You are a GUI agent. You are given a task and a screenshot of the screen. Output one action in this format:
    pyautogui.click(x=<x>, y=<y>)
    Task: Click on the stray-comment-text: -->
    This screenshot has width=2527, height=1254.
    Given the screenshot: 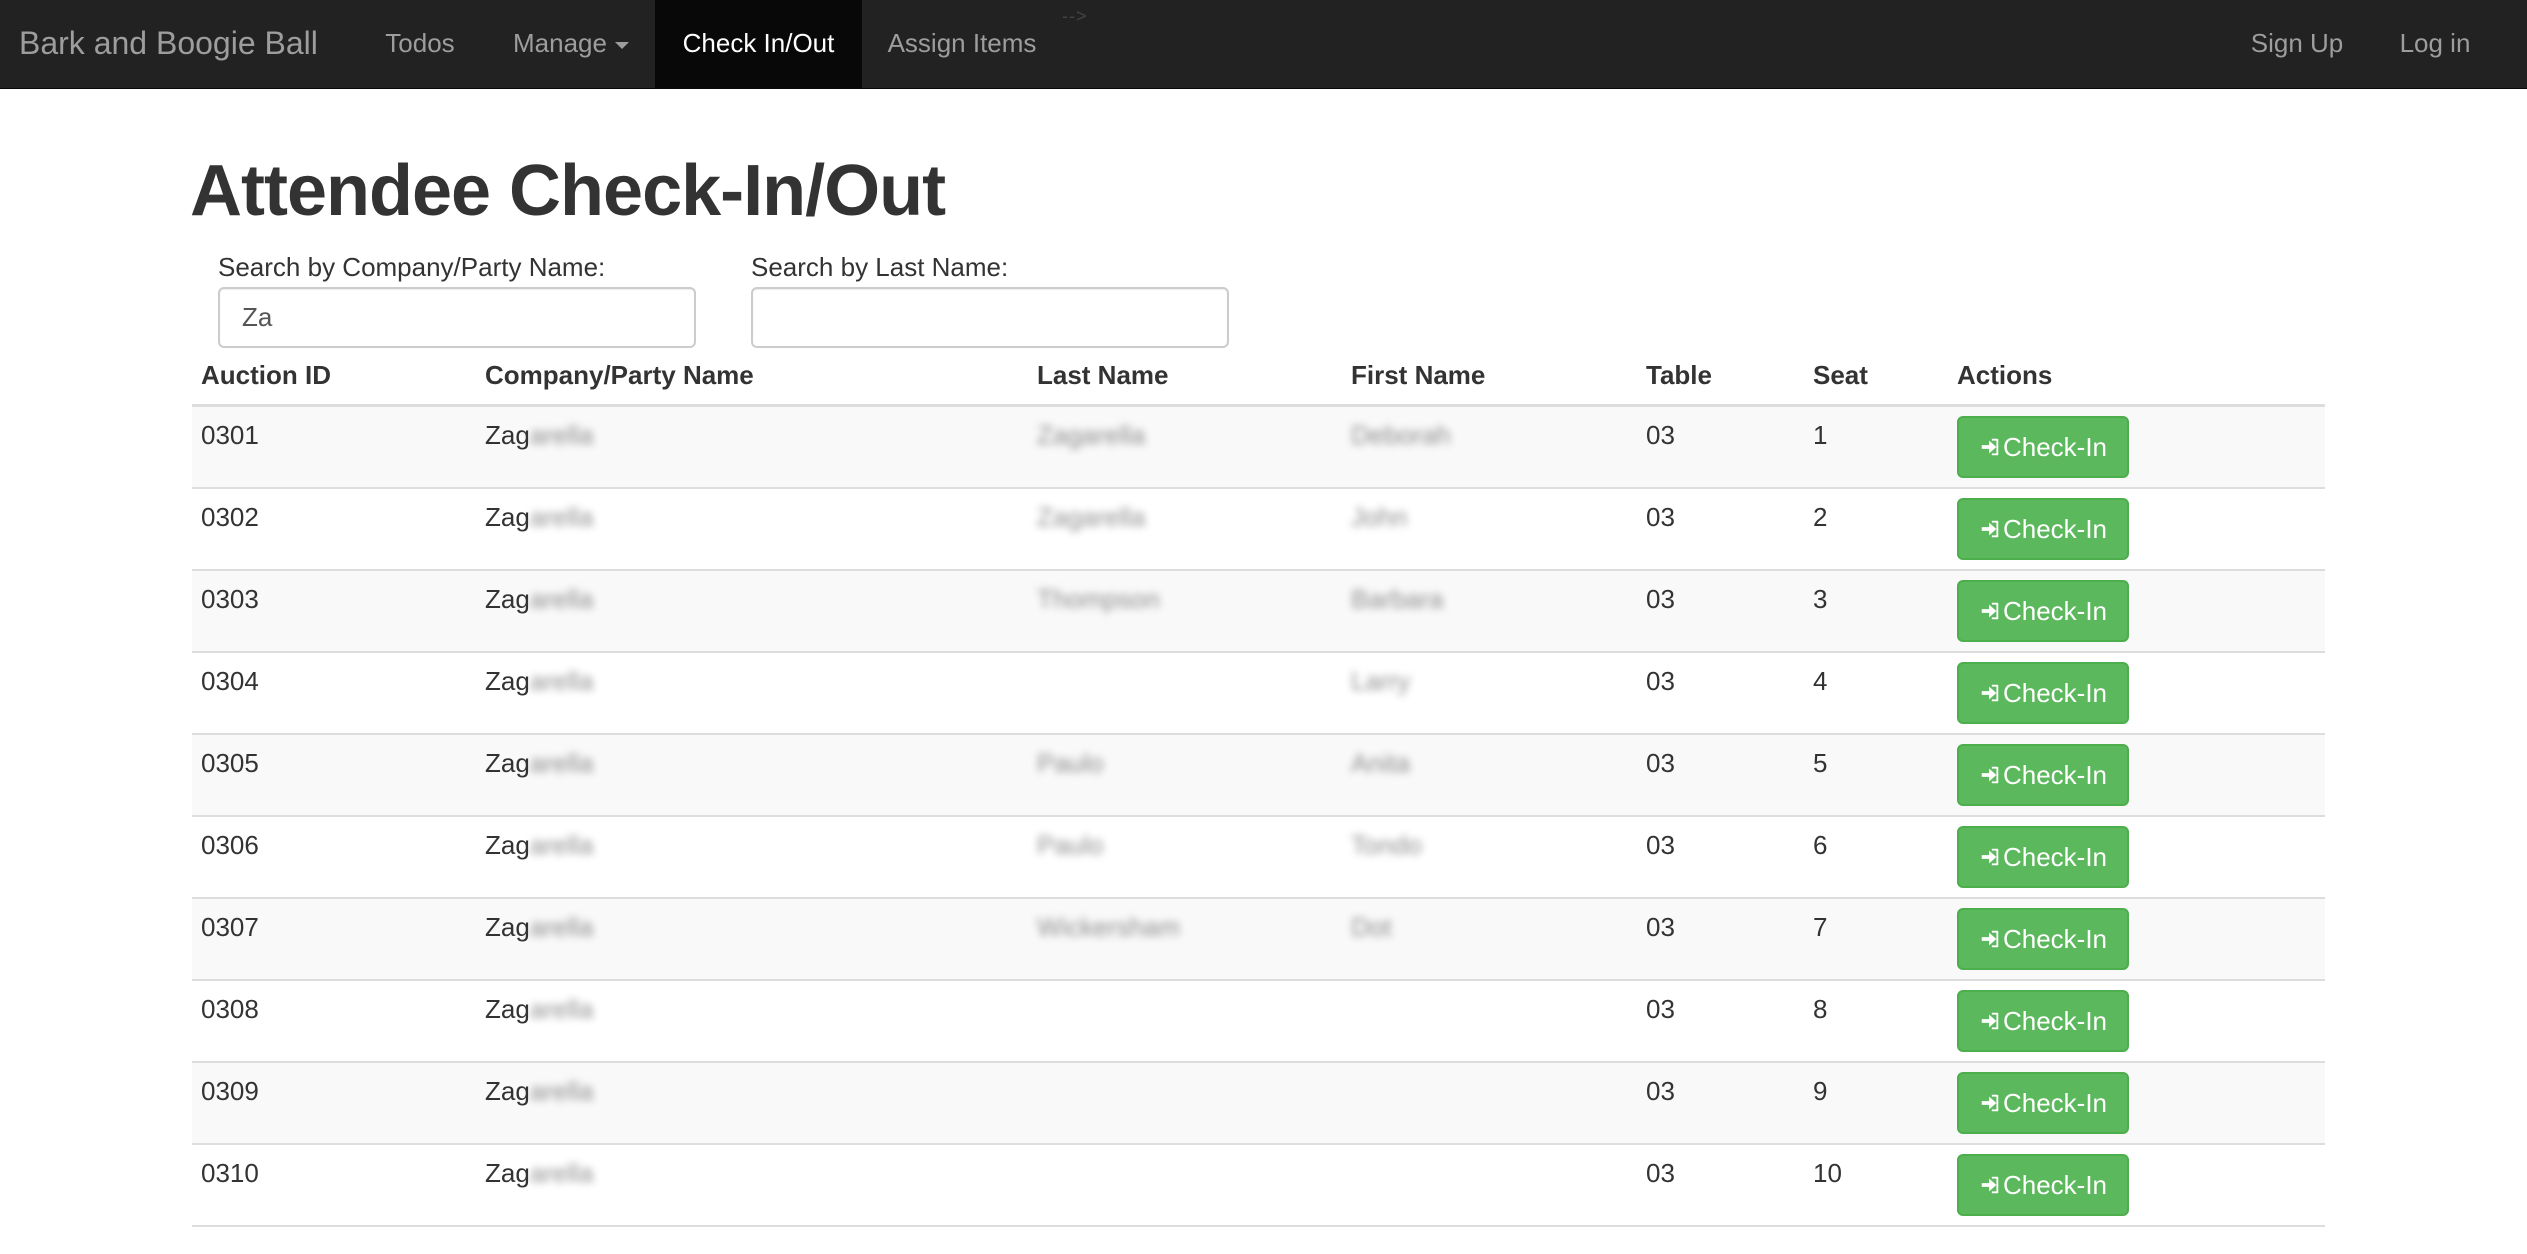 What is the action you would take?
    pyautogui.click(x=1075, y=16)
    